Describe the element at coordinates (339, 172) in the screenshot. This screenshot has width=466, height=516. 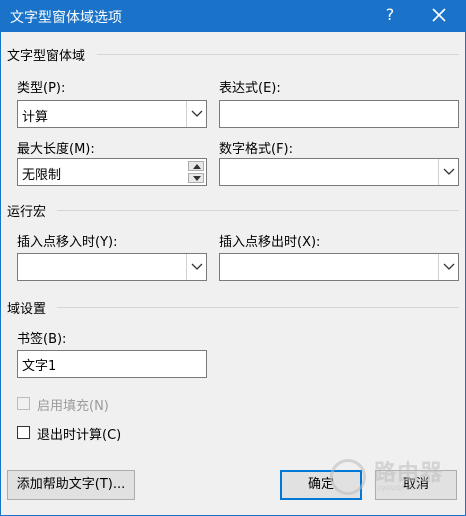
I see `number-format-select` at that location.